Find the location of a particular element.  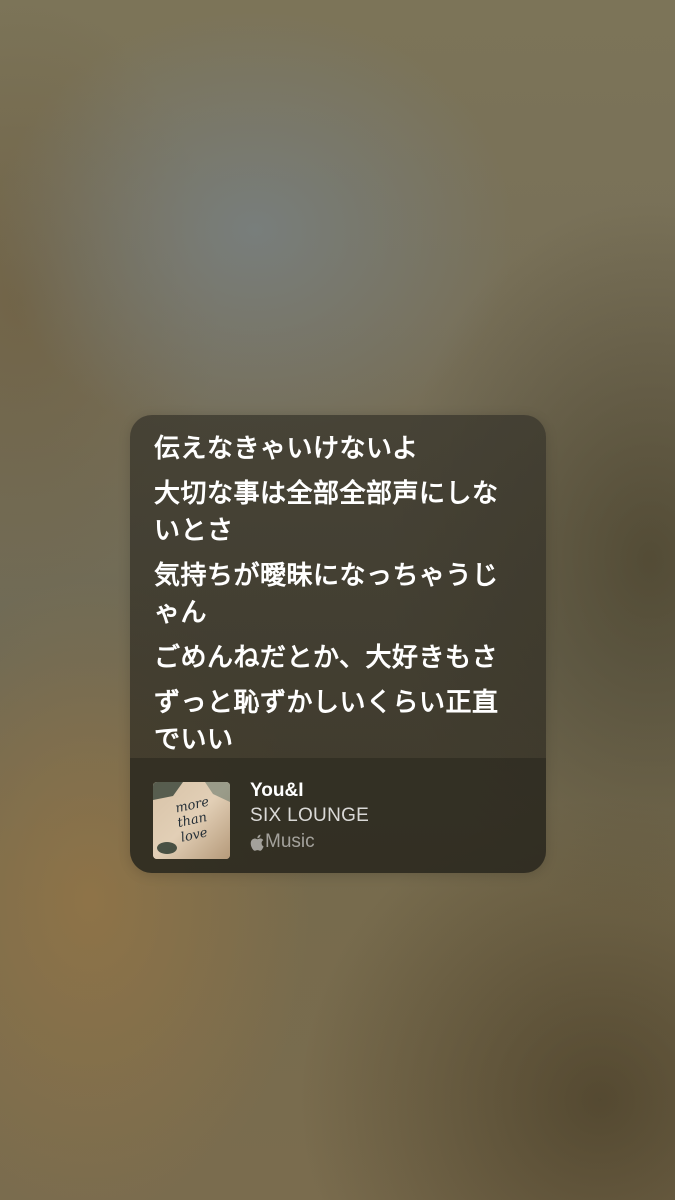

track-title: You&I is located at coordinates (277, 790).